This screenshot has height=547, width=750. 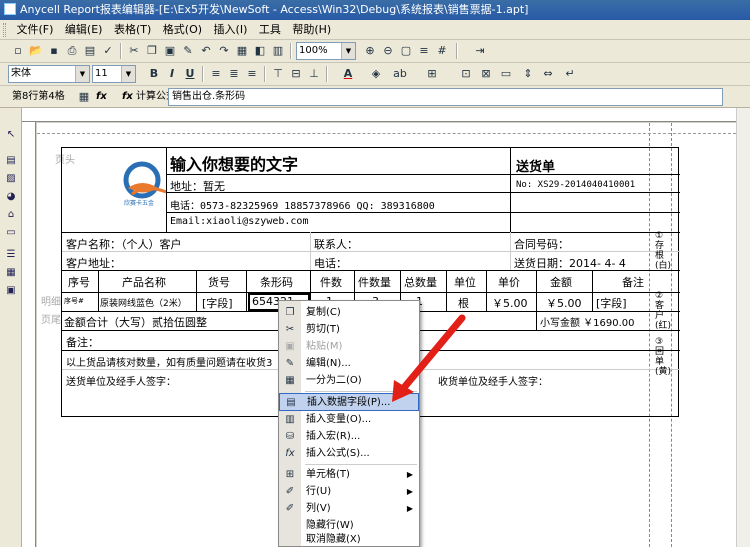 I want to click on new-icon: ▫, so click(x=18, y=51).